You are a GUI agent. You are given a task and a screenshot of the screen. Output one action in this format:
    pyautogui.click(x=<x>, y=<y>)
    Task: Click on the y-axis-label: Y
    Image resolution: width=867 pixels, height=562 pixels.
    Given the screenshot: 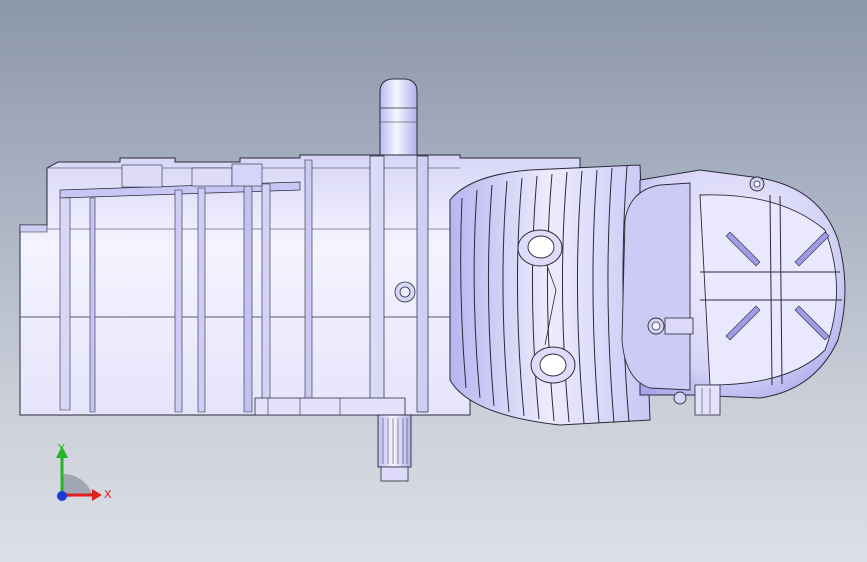 What is the action you would take?
    pyautogui.click(x=61, y=448)
    